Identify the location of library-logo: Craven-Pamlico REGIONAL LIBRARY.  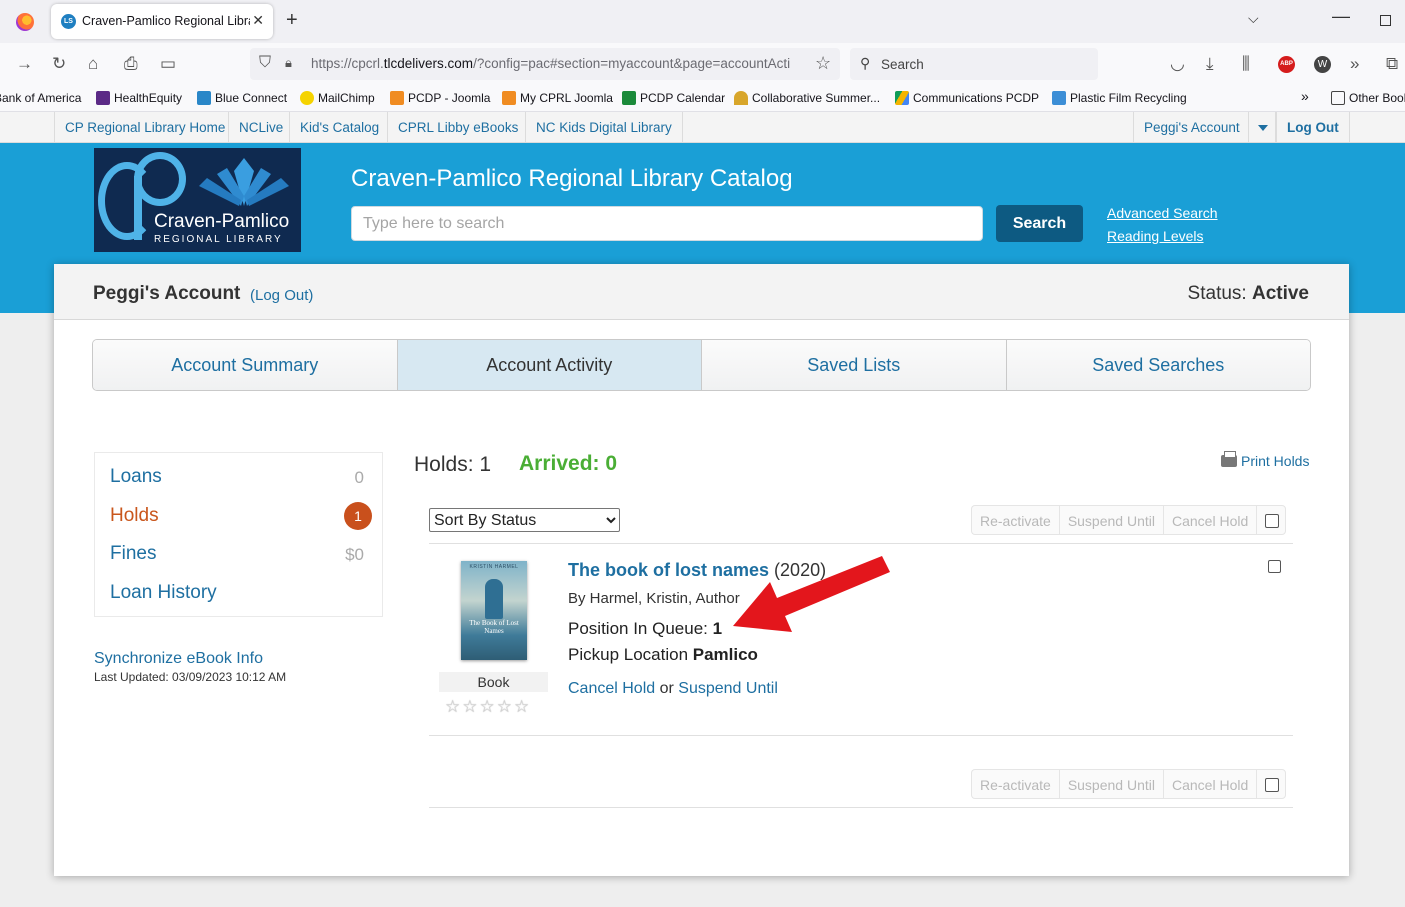
(197, 200).